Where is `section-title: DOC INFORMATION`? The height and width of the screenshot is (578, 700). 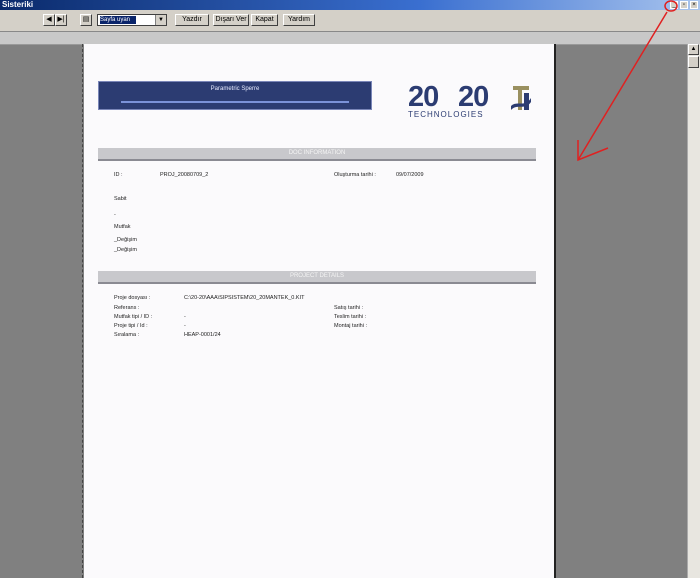 section-title: DOC INFORMATION is located at coordinates (317, 153).